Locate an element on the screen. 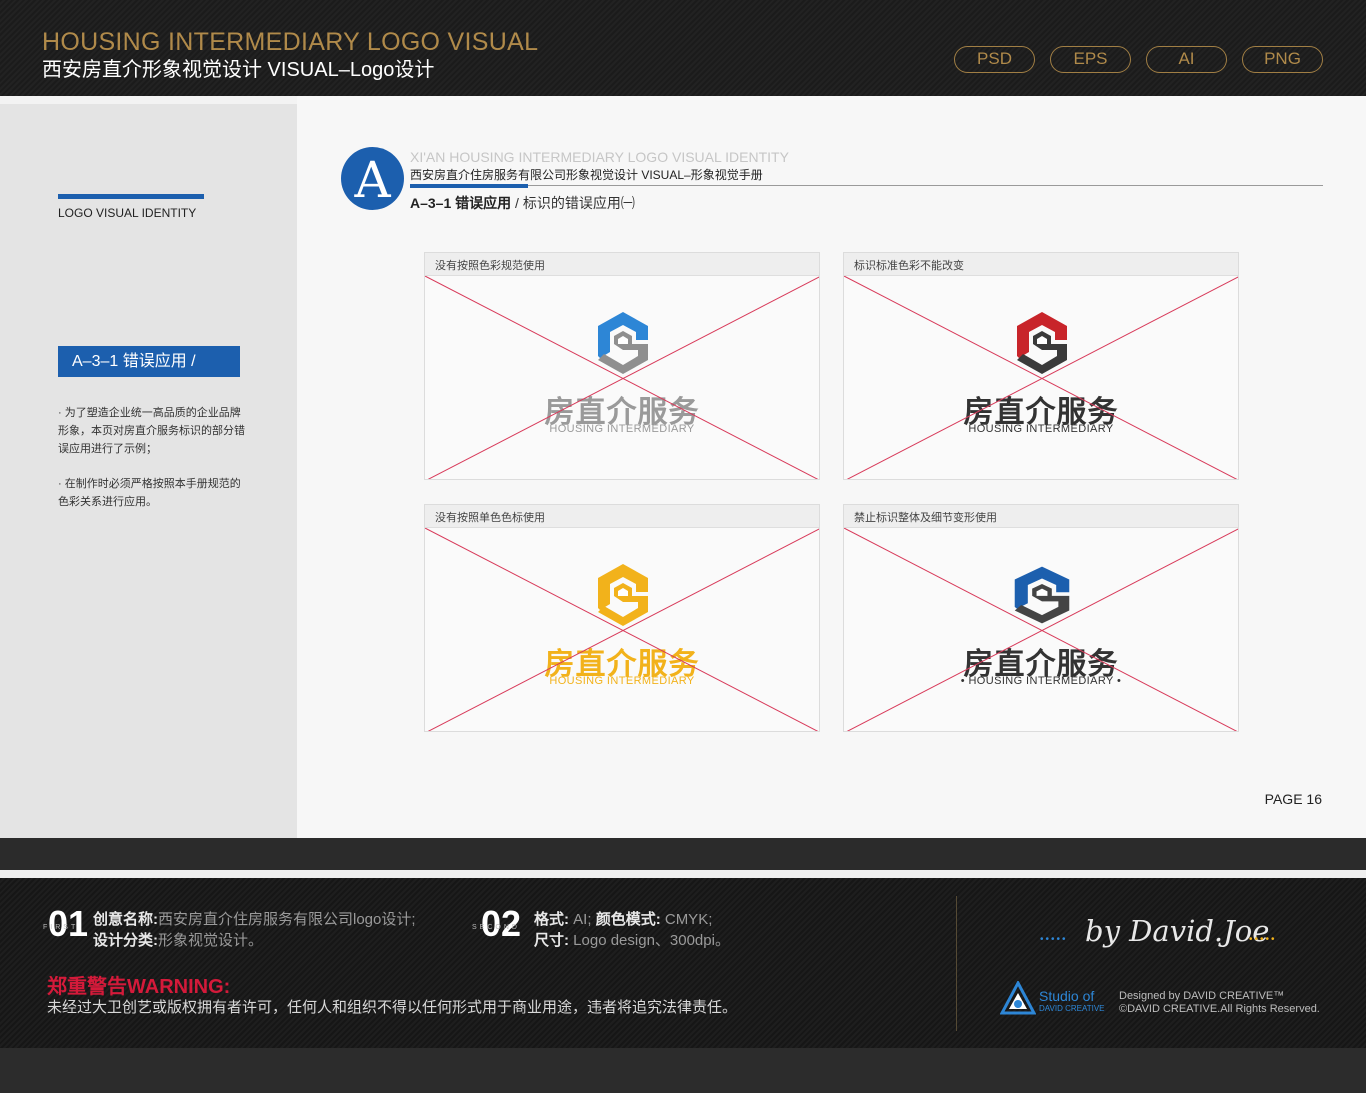  studio-sub: DAVID CREATIVE is located at coordinates (1072, 1008).